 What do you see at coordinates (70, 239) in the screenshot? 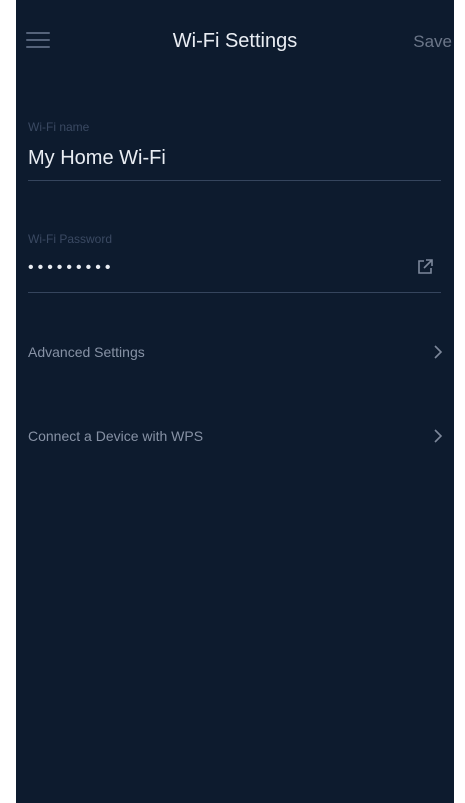
I see `wifi-password-label: Wi-Fi Password` at bounding box center [70, 239].